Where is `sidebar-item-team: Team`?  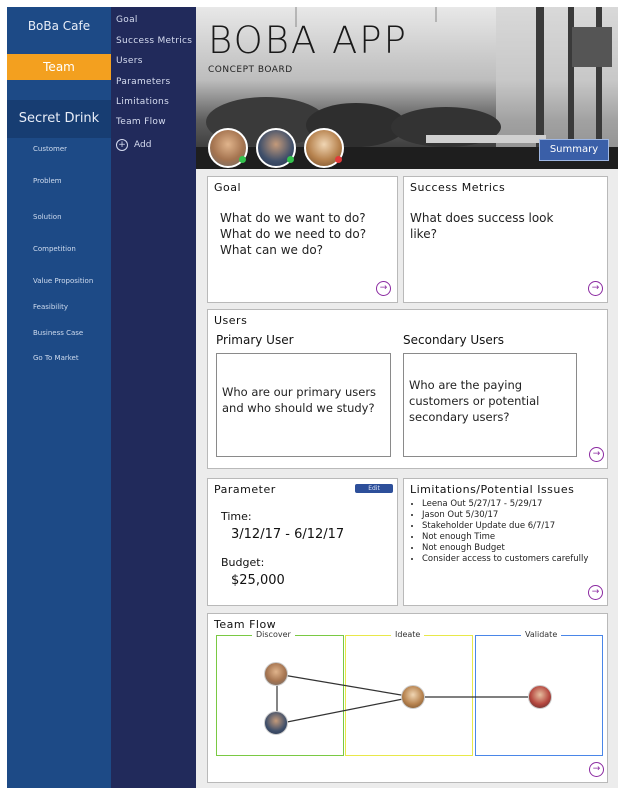
sidebar-item-team: Team is located at coordinates (59, 67).